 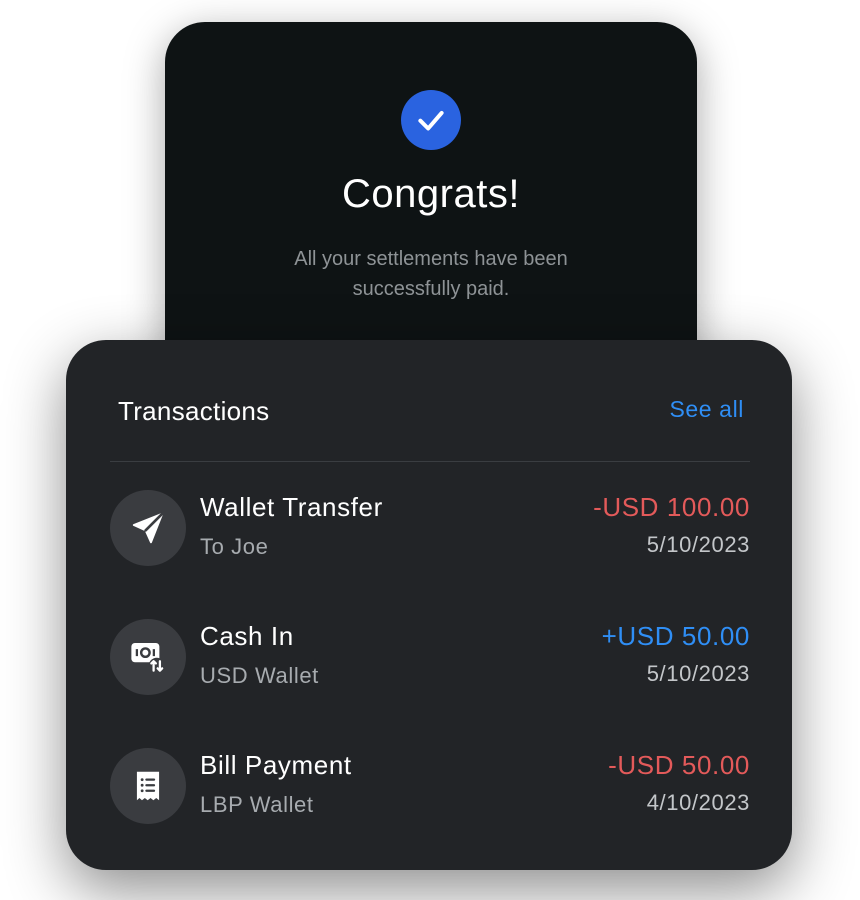 I want to click on transaction-date: 4/10/2023, so click(x=698, y=802).